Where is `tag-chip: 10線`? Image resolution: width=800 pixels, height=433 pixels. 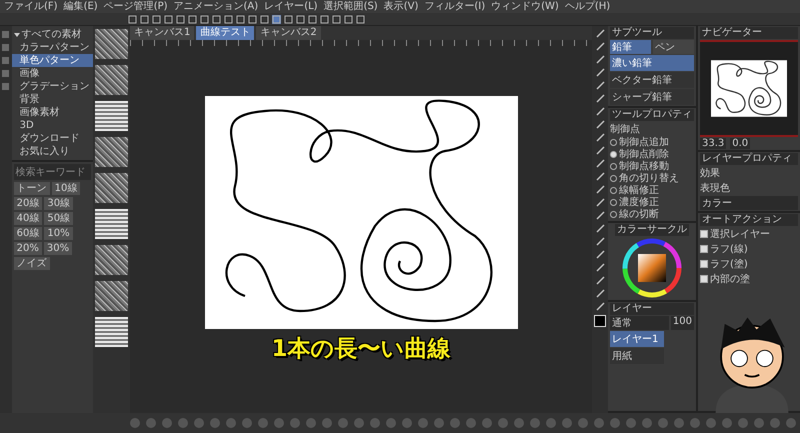
tag-chip: 10線 is located at coordinates (66, 188).